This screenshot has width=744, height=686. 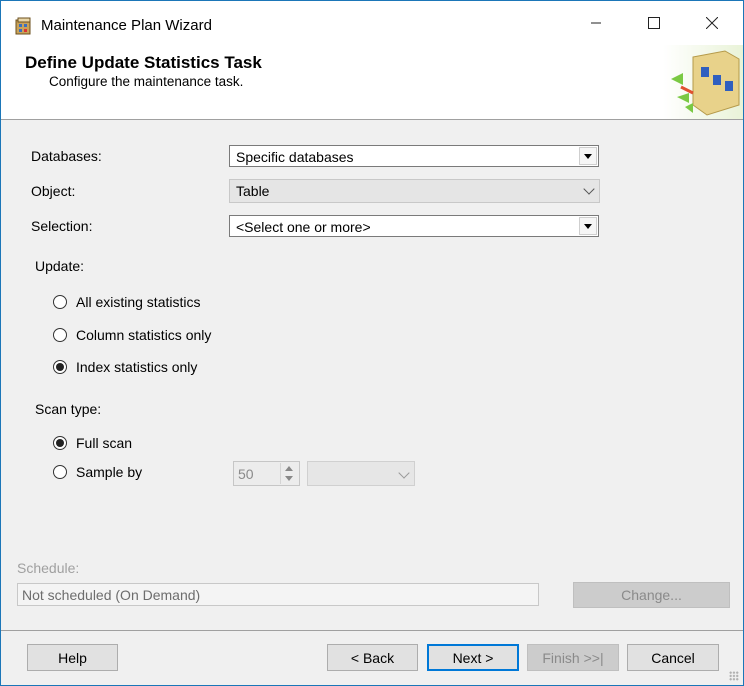 What do you see at coordinates (72, 657) in the screenshot?
I see `help-button: Help` at bounding box center [72, 657].